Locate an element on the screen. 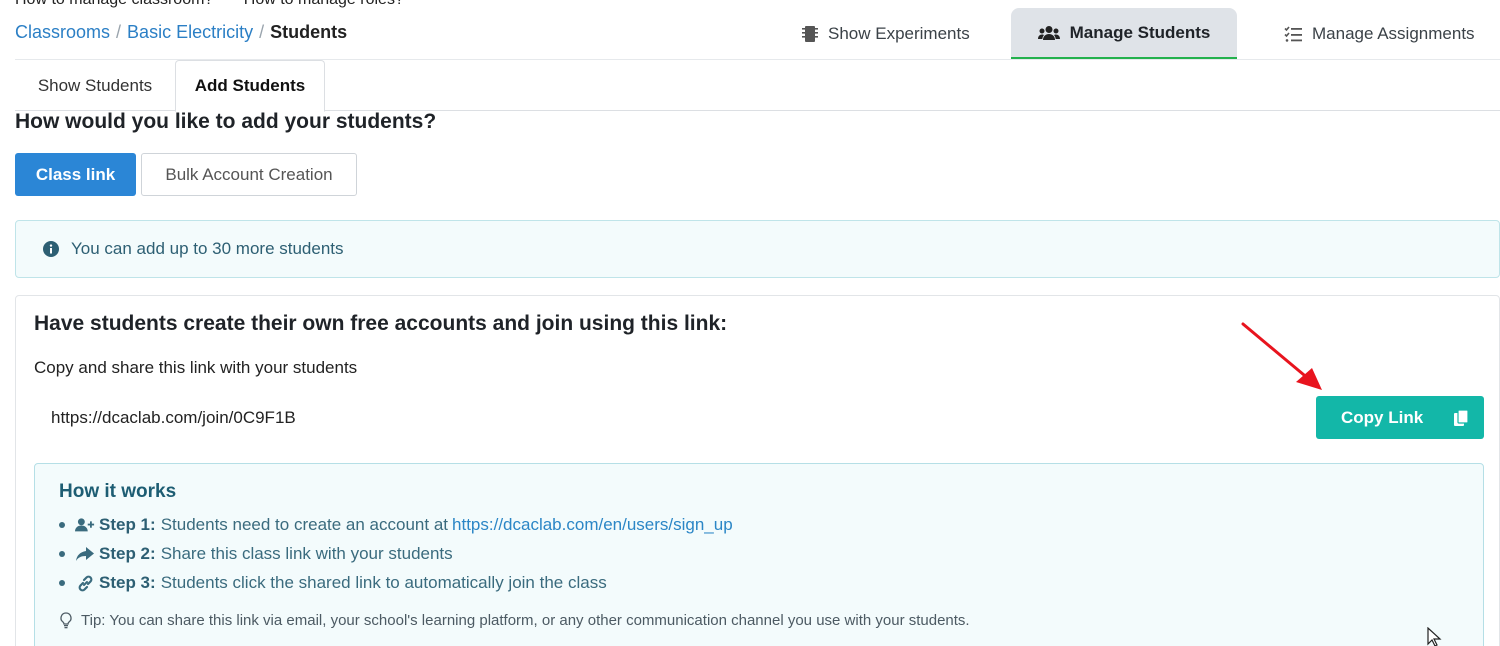  class-link-button: Class link is located at coordinates (75, 174).